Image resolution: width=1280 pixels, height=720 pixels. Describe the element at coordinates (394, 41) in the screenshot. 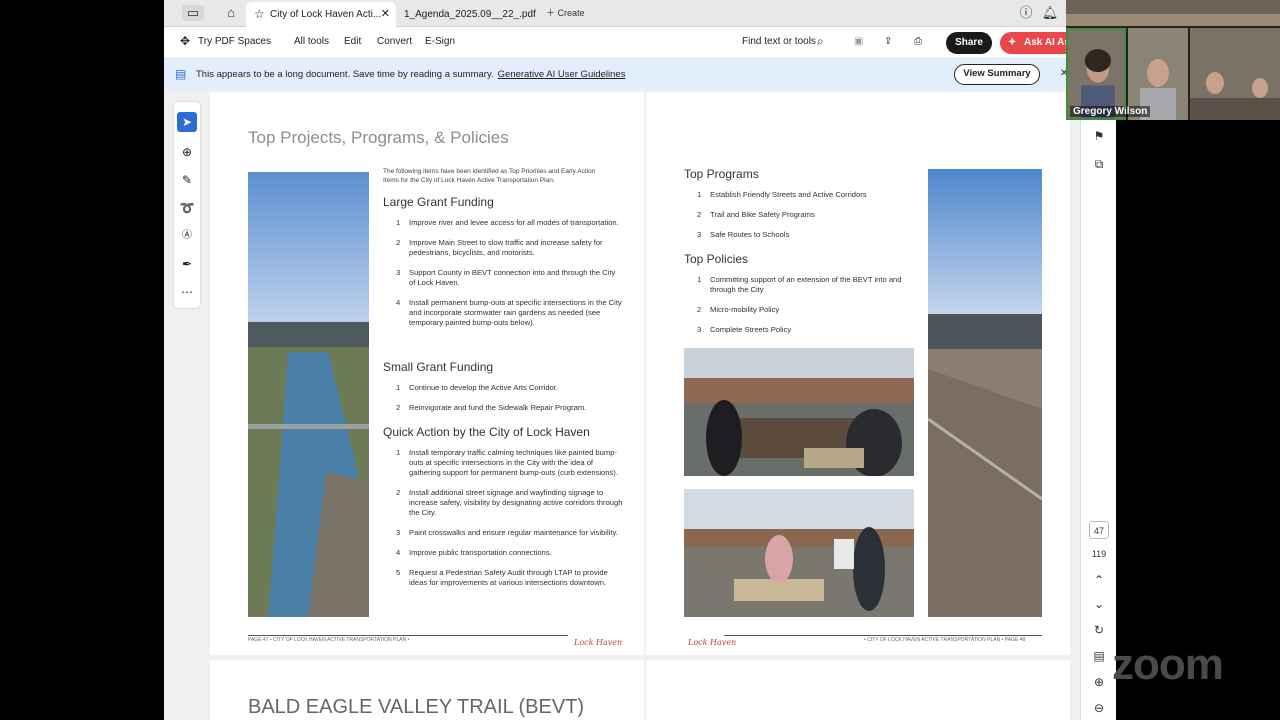

I see `convert-button: Convert` at that location.